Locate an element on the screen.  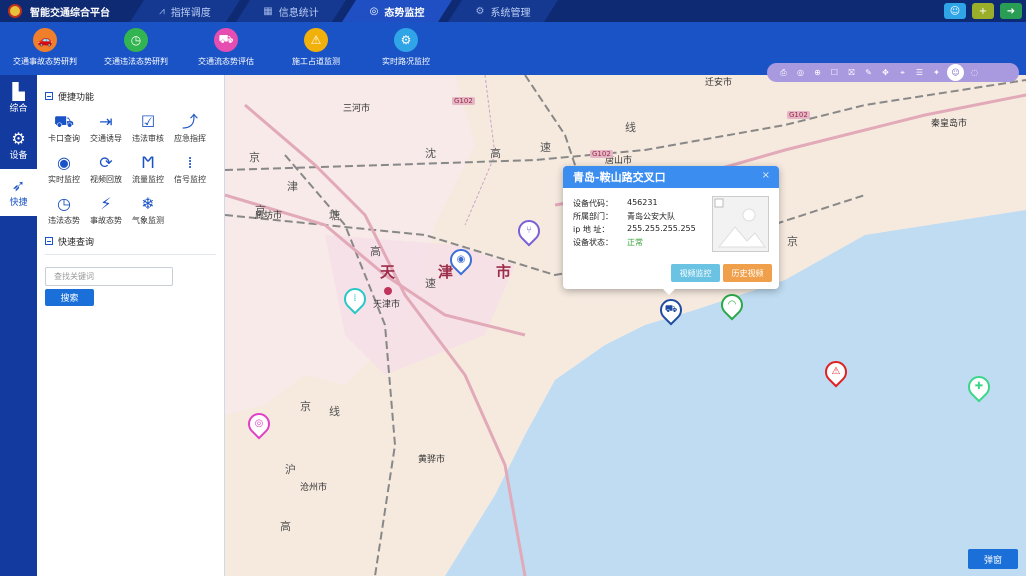
main-nav: ⩘ 指挥调度 ▦ 信息统计 ◎ 态势监控 ⚙ 系统管理 is located at coordinates (342, 11).